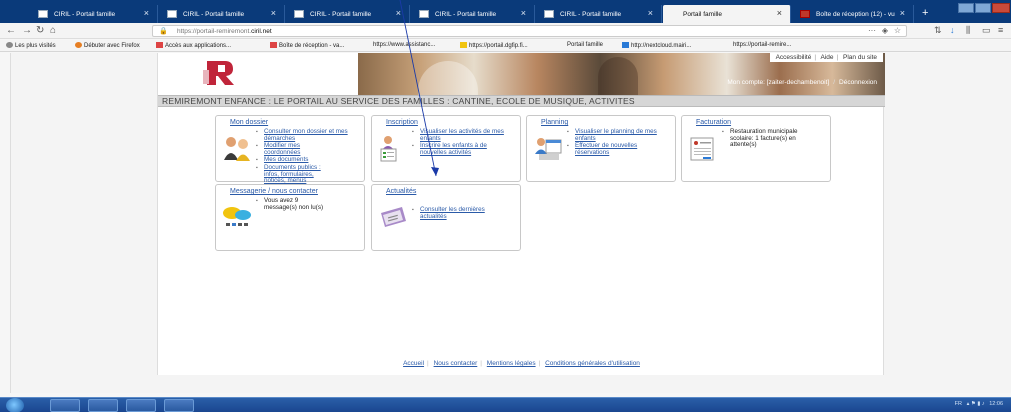 The height and width of the screenshot is (412, 1011). I want to click on remiremont-logo, so click(220, 73).